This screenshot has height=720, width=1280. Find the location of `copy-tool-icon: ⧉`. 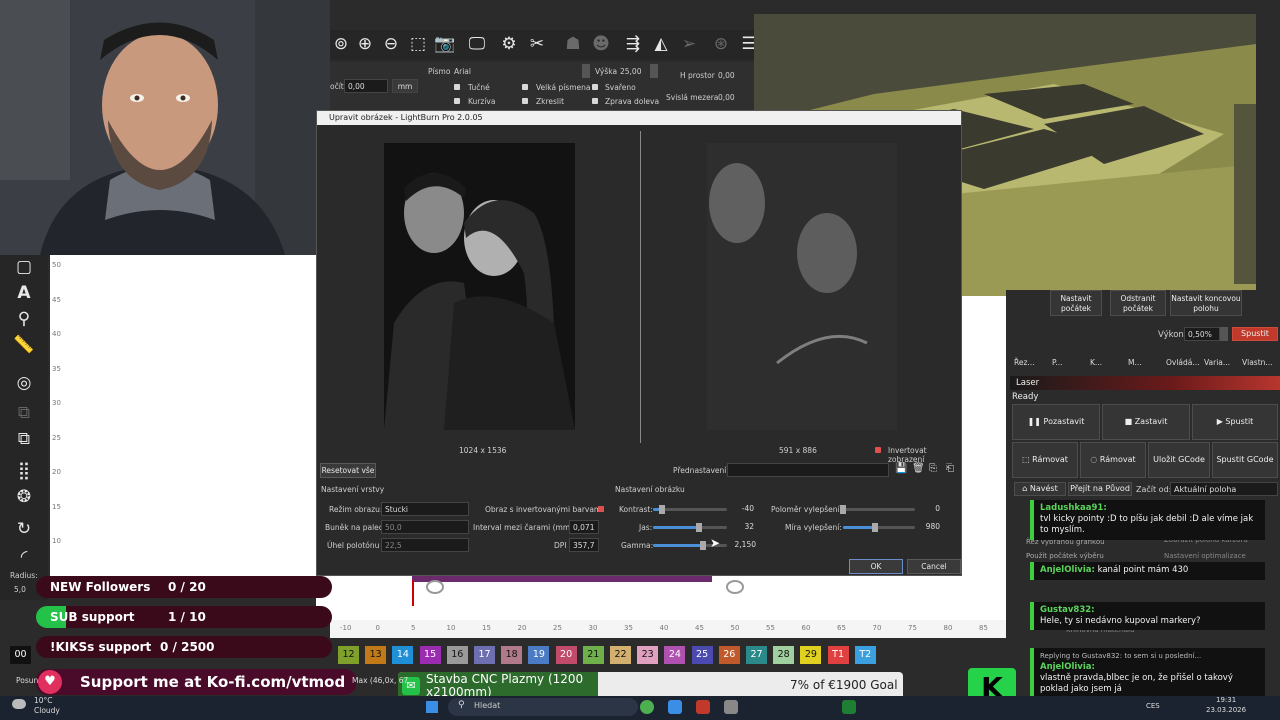

copy-tool-icon: ⧉ is located at coordinates (24, 439).